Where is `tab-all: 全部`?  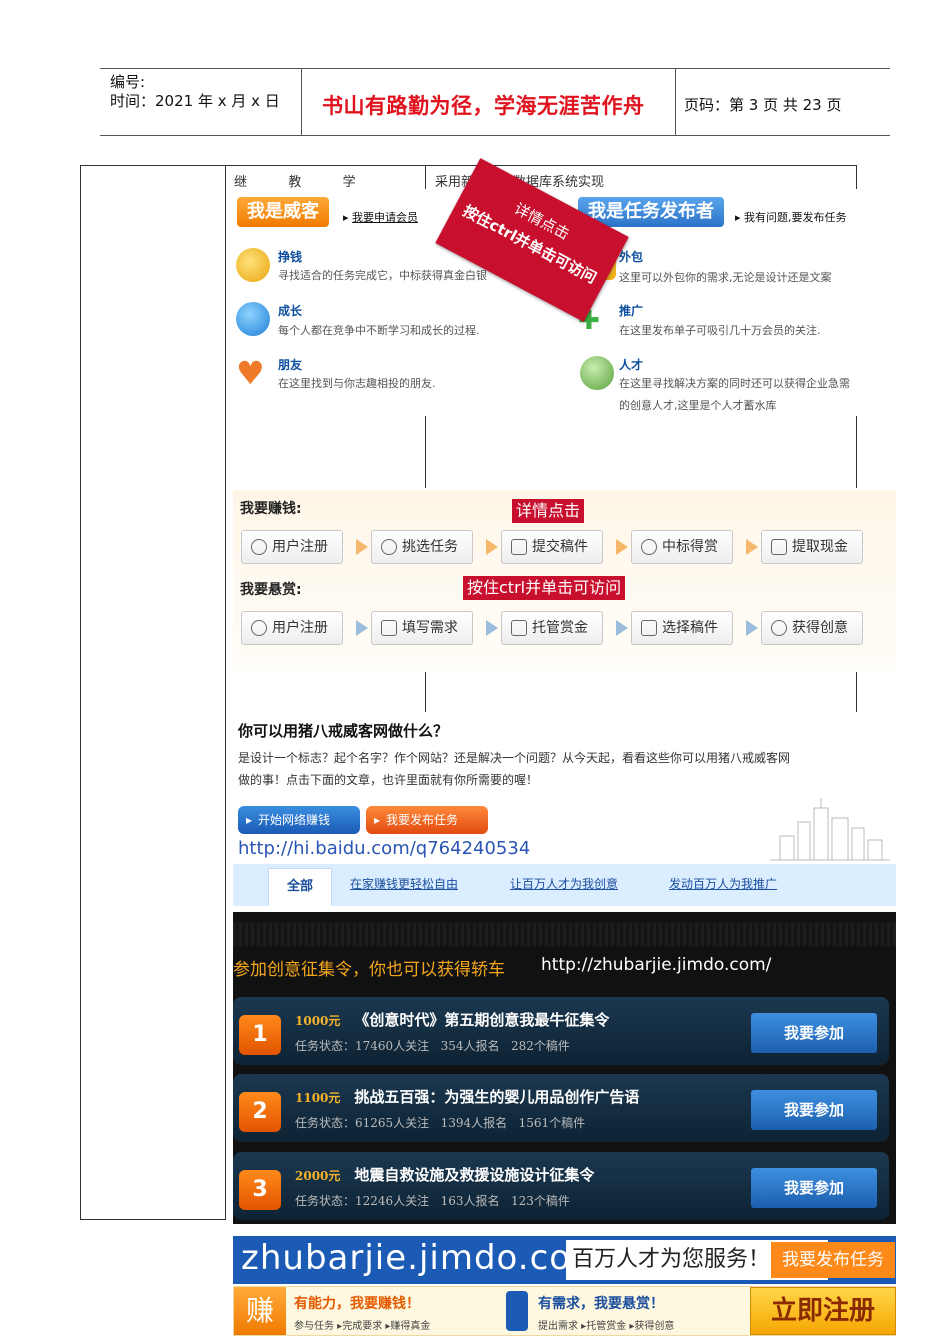
tab-all: 全部 is located at coordinates (300, 887).